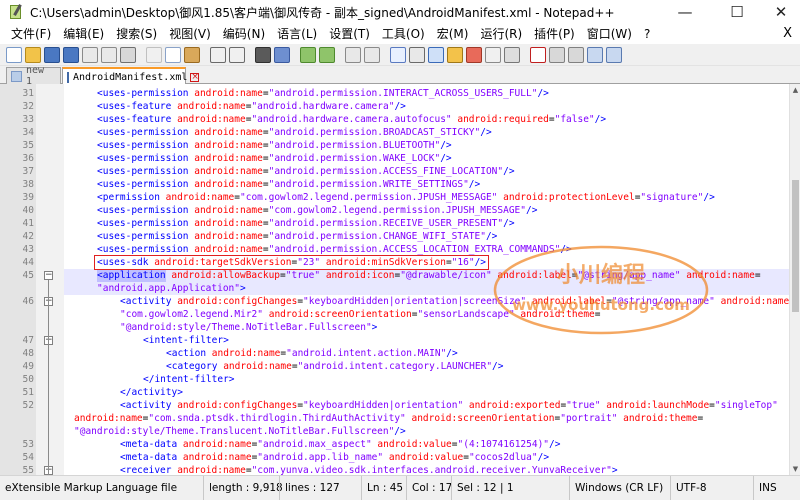 The width and height of the screenshot is (800, 500). I want to click on code-text: </intent-filter>, so click(189, 379).